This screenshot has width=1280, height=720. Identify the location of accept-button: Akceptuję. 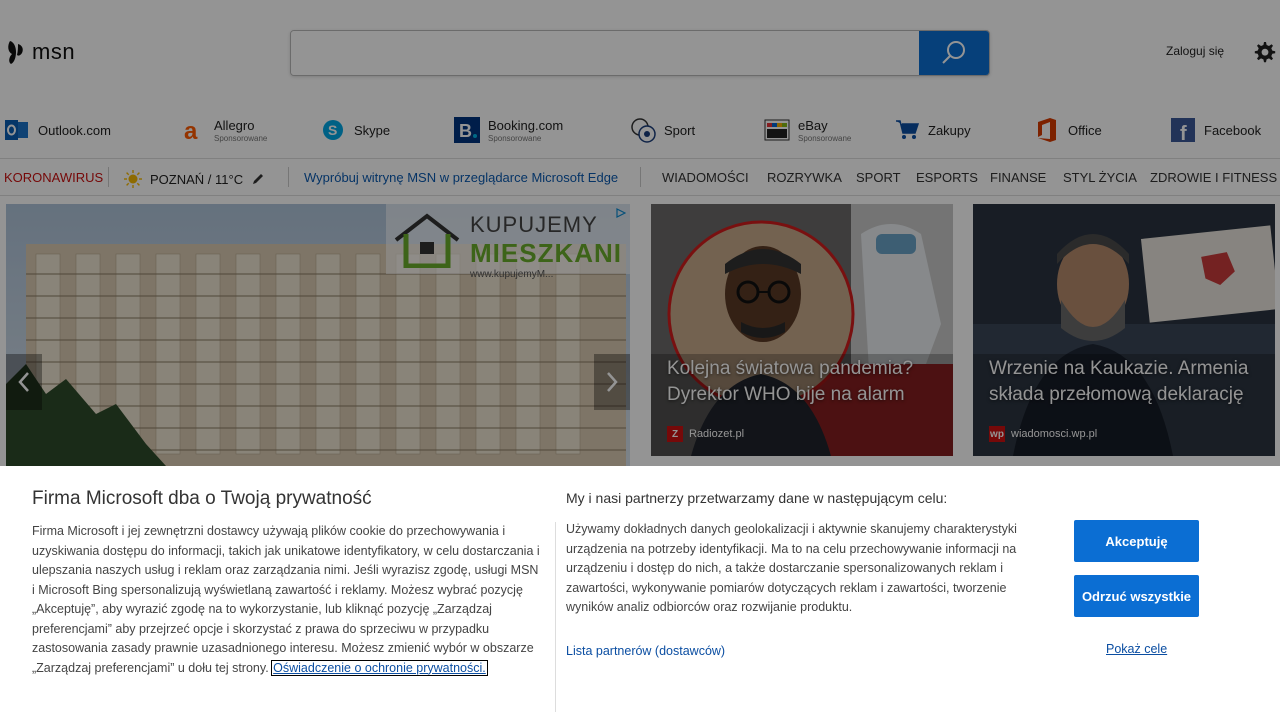
(1136, 541).